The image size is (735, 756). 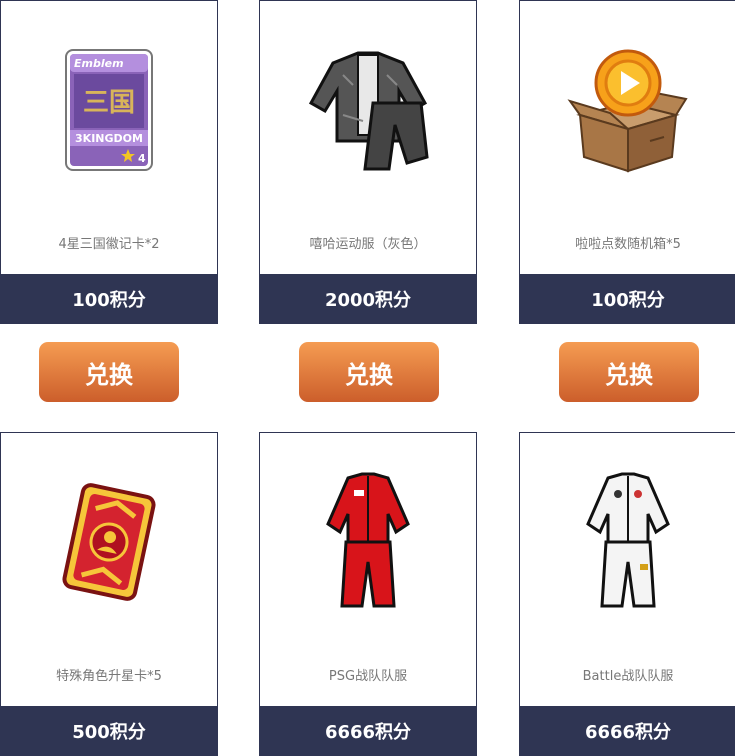 What do you see at coordinates (628, 676) in the screenshot?
I see `item-name: Battle战队队服` at bounding box center [628, 676].